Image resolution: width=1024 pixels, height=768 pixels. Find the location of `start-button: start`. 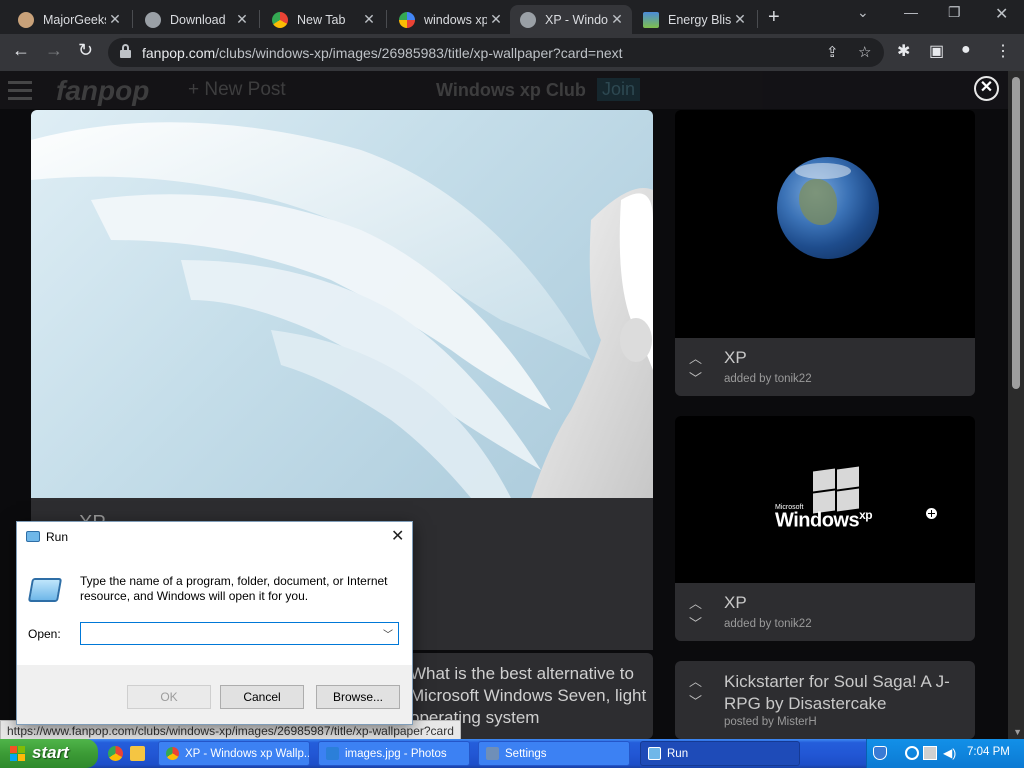

start-button: start is located at coordinates (49, 753).